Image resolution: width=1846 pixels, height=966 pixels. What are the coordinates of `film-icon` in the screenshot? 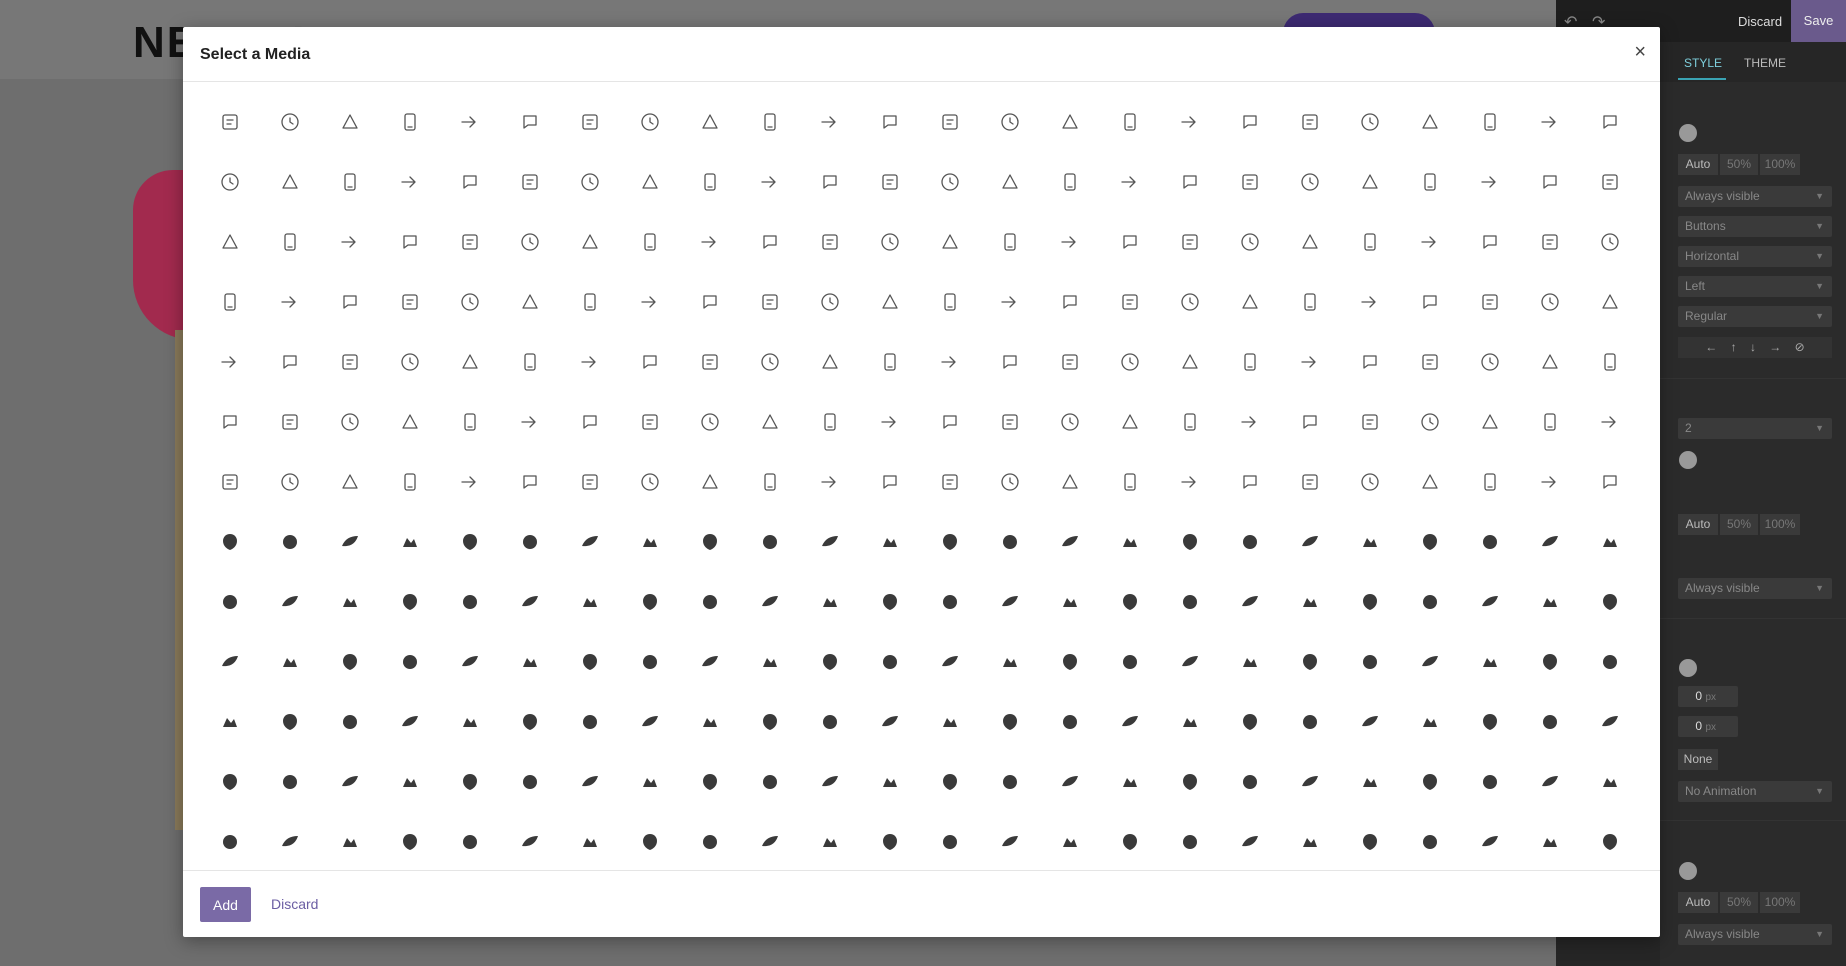 It's located at (1070, 422).